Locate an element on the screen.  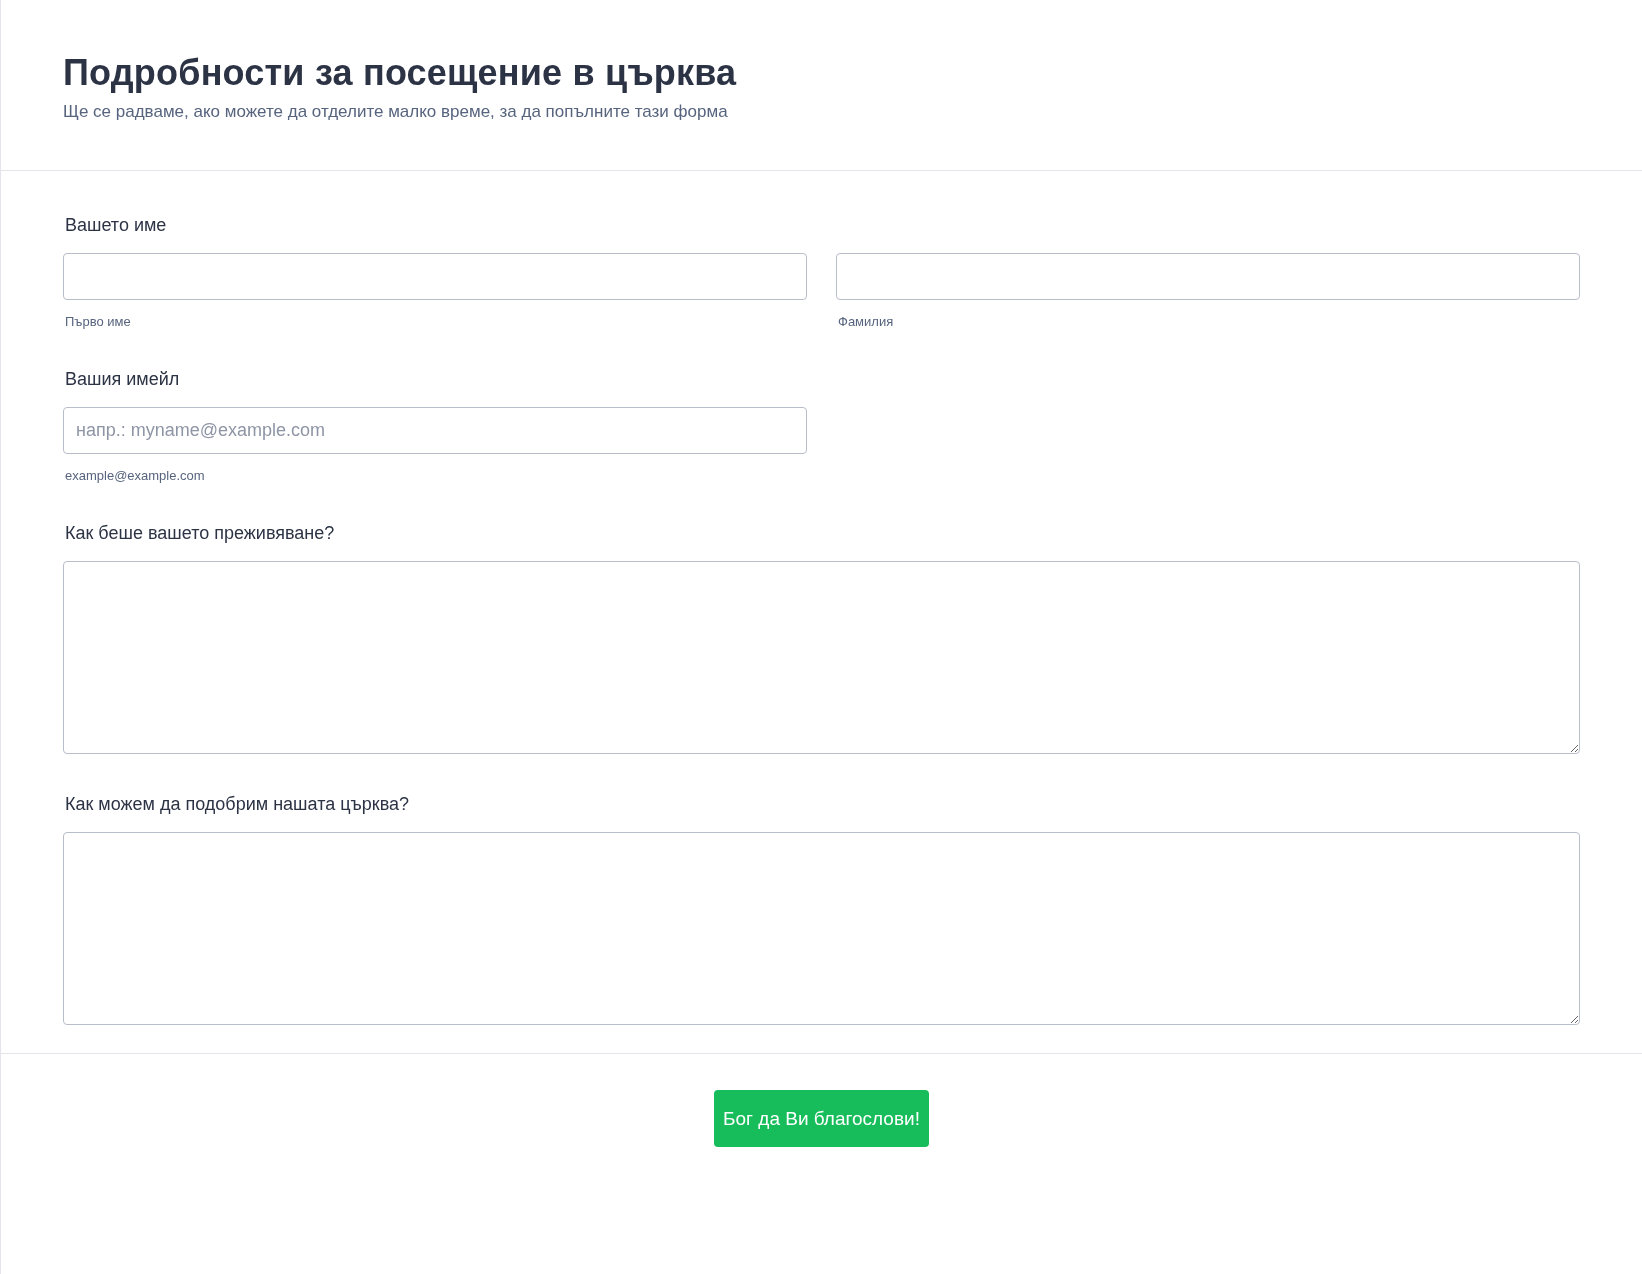
field-sublabel: Фамилия is located at coordinates (866, 321).